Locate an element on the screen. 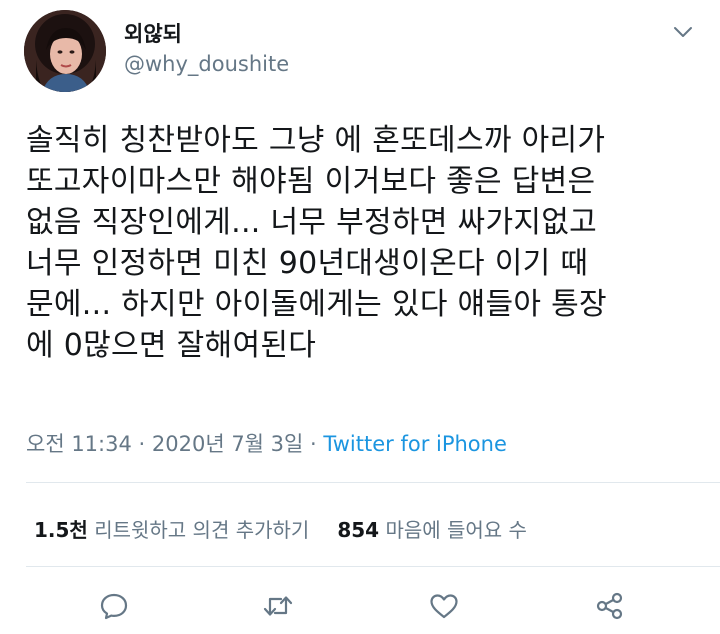 Image resolution: width=720 pixels, height=634 pixels. tweet-source-link: Twitter for iPhone is located at coordinates (415, 444).